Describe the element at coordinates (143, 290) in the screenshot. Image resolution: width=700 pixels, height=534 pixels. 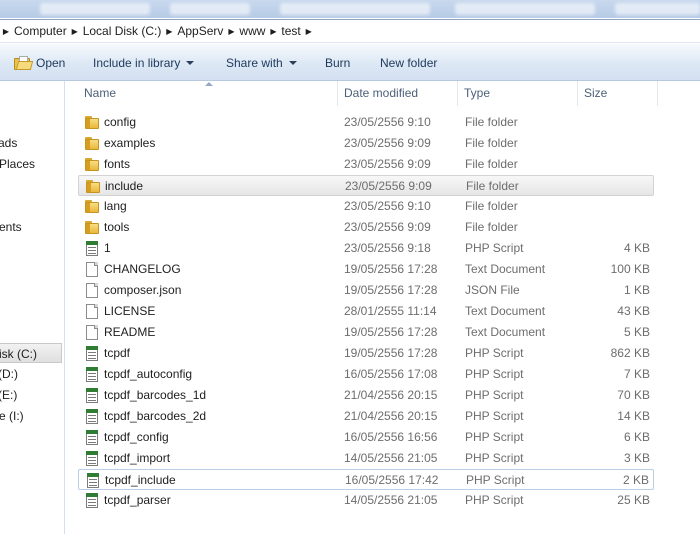
I see `file-name: composer.json` at that location.